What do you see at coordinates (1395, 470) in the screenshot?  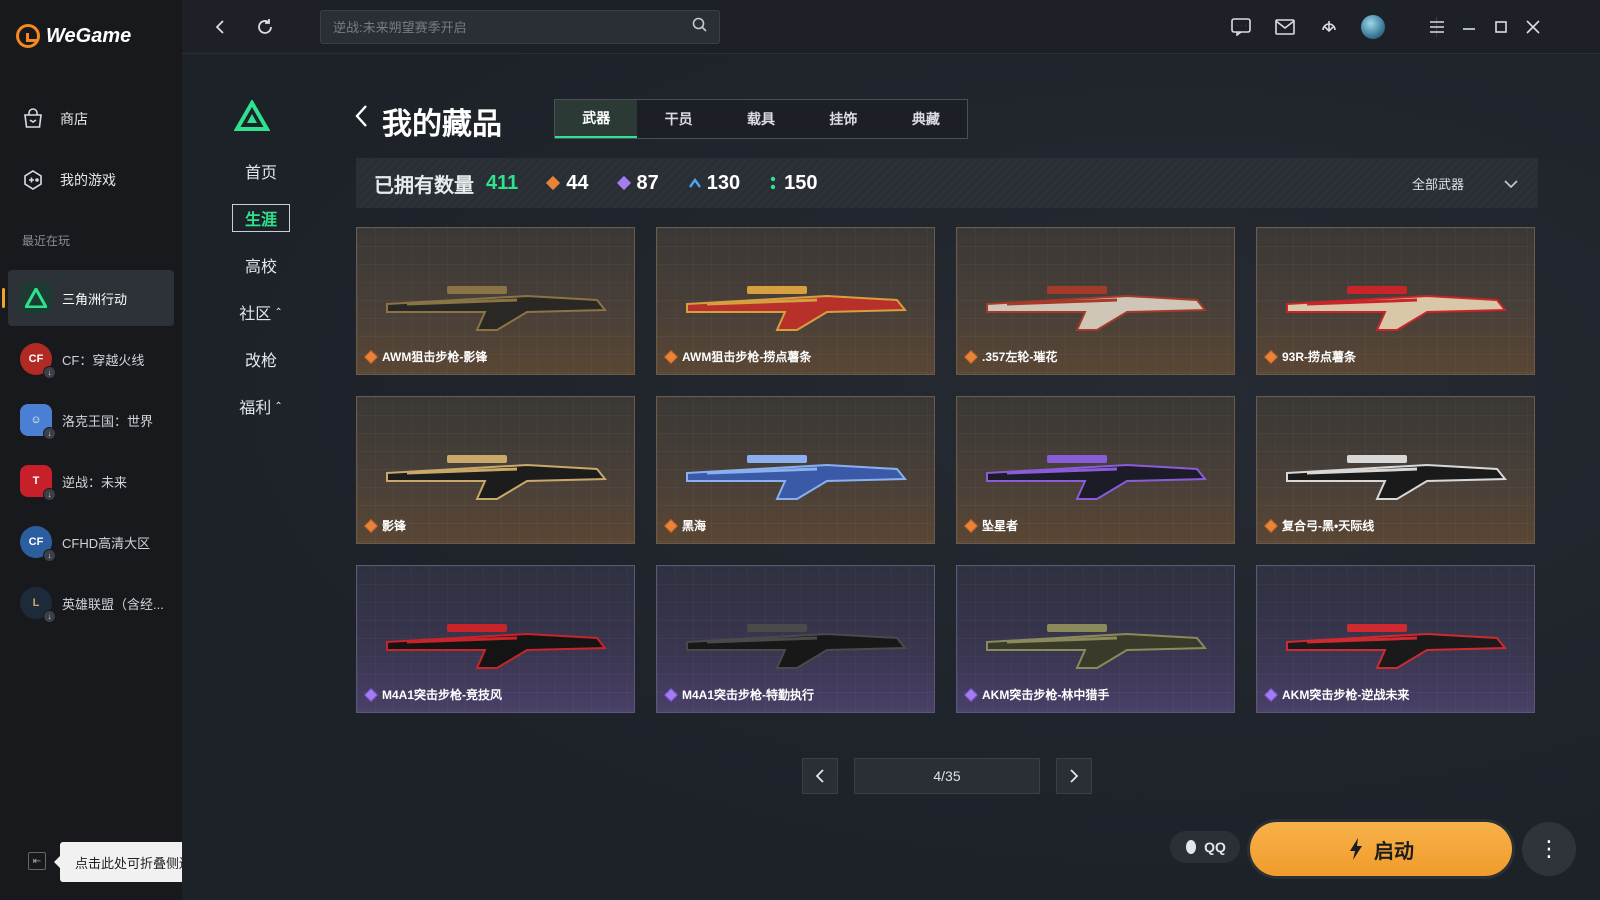 I see `weapon-card: 复合弓-黑•天际线` at bounding box center [1395, 470].